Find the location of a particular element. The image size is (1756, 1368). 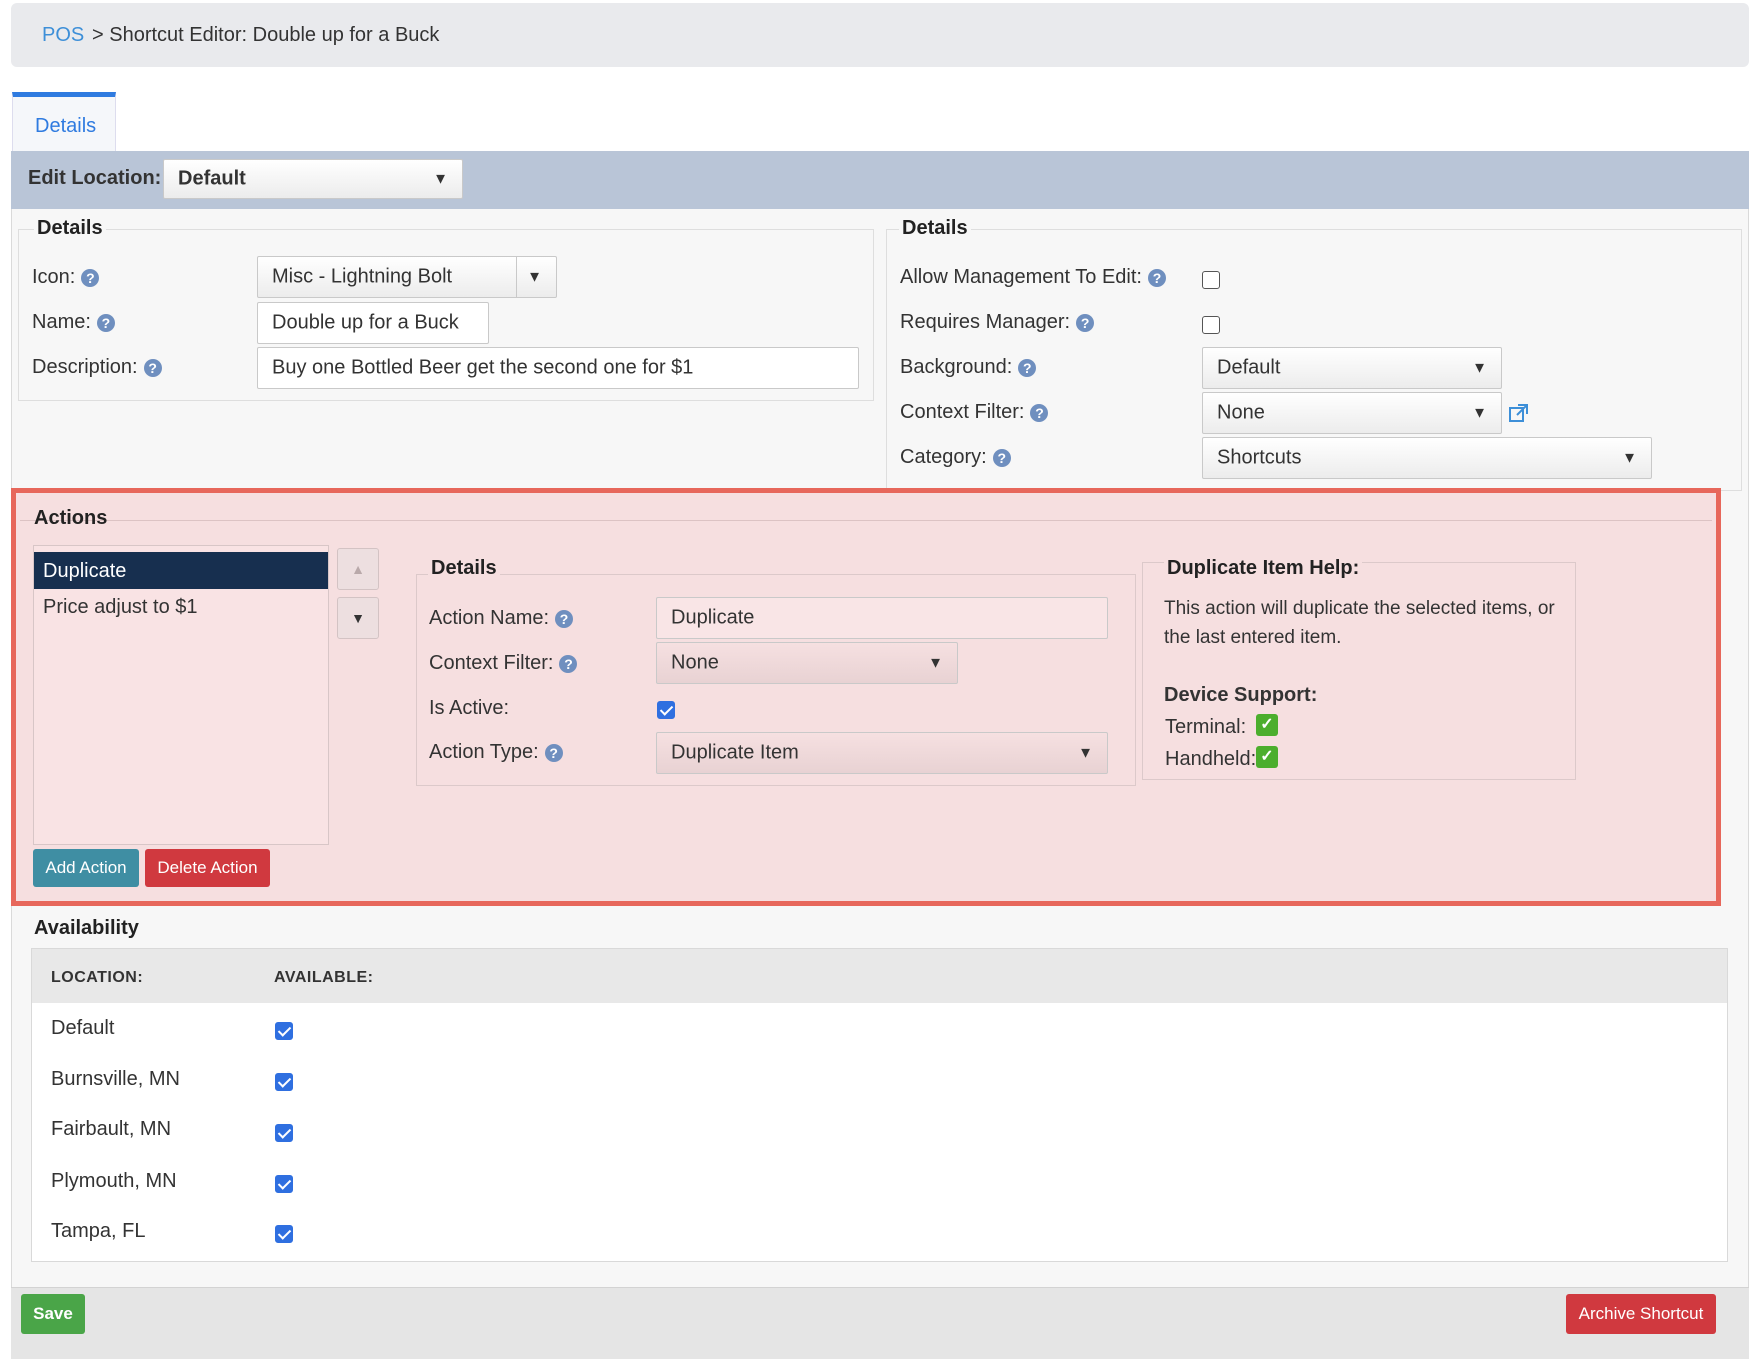

name-input: Double up for a Buck is located at coordinates (373, 323).